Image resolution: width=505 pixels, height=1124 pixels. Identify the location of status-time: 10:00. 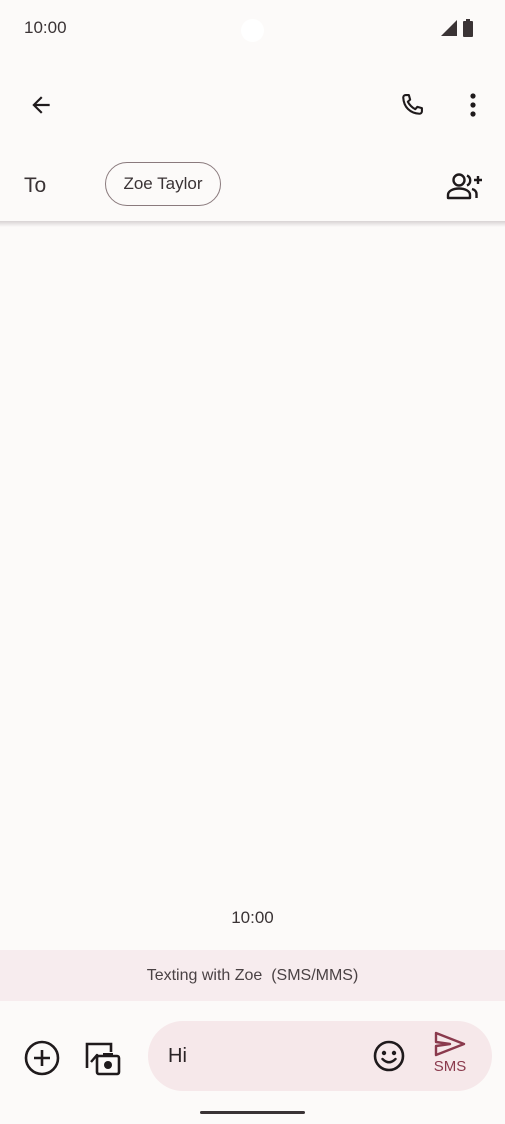
(45, 27).